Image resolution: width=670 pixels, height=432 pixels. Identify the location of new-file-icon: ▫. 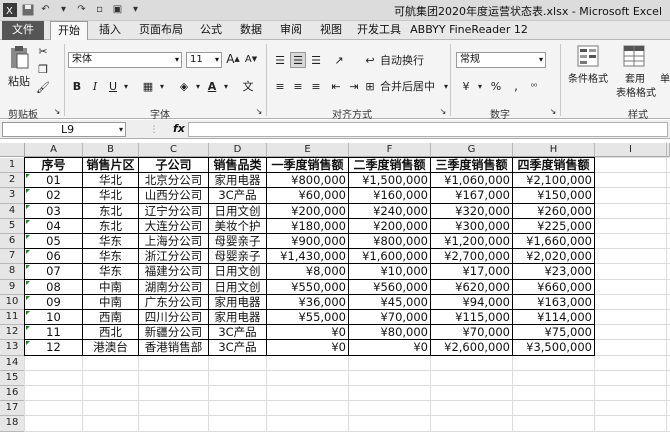
(99, 9).